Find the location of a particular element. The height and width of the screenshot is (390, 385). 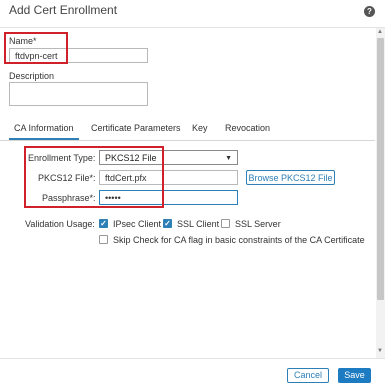

description-label: Description is located at coordinates (32, 76).